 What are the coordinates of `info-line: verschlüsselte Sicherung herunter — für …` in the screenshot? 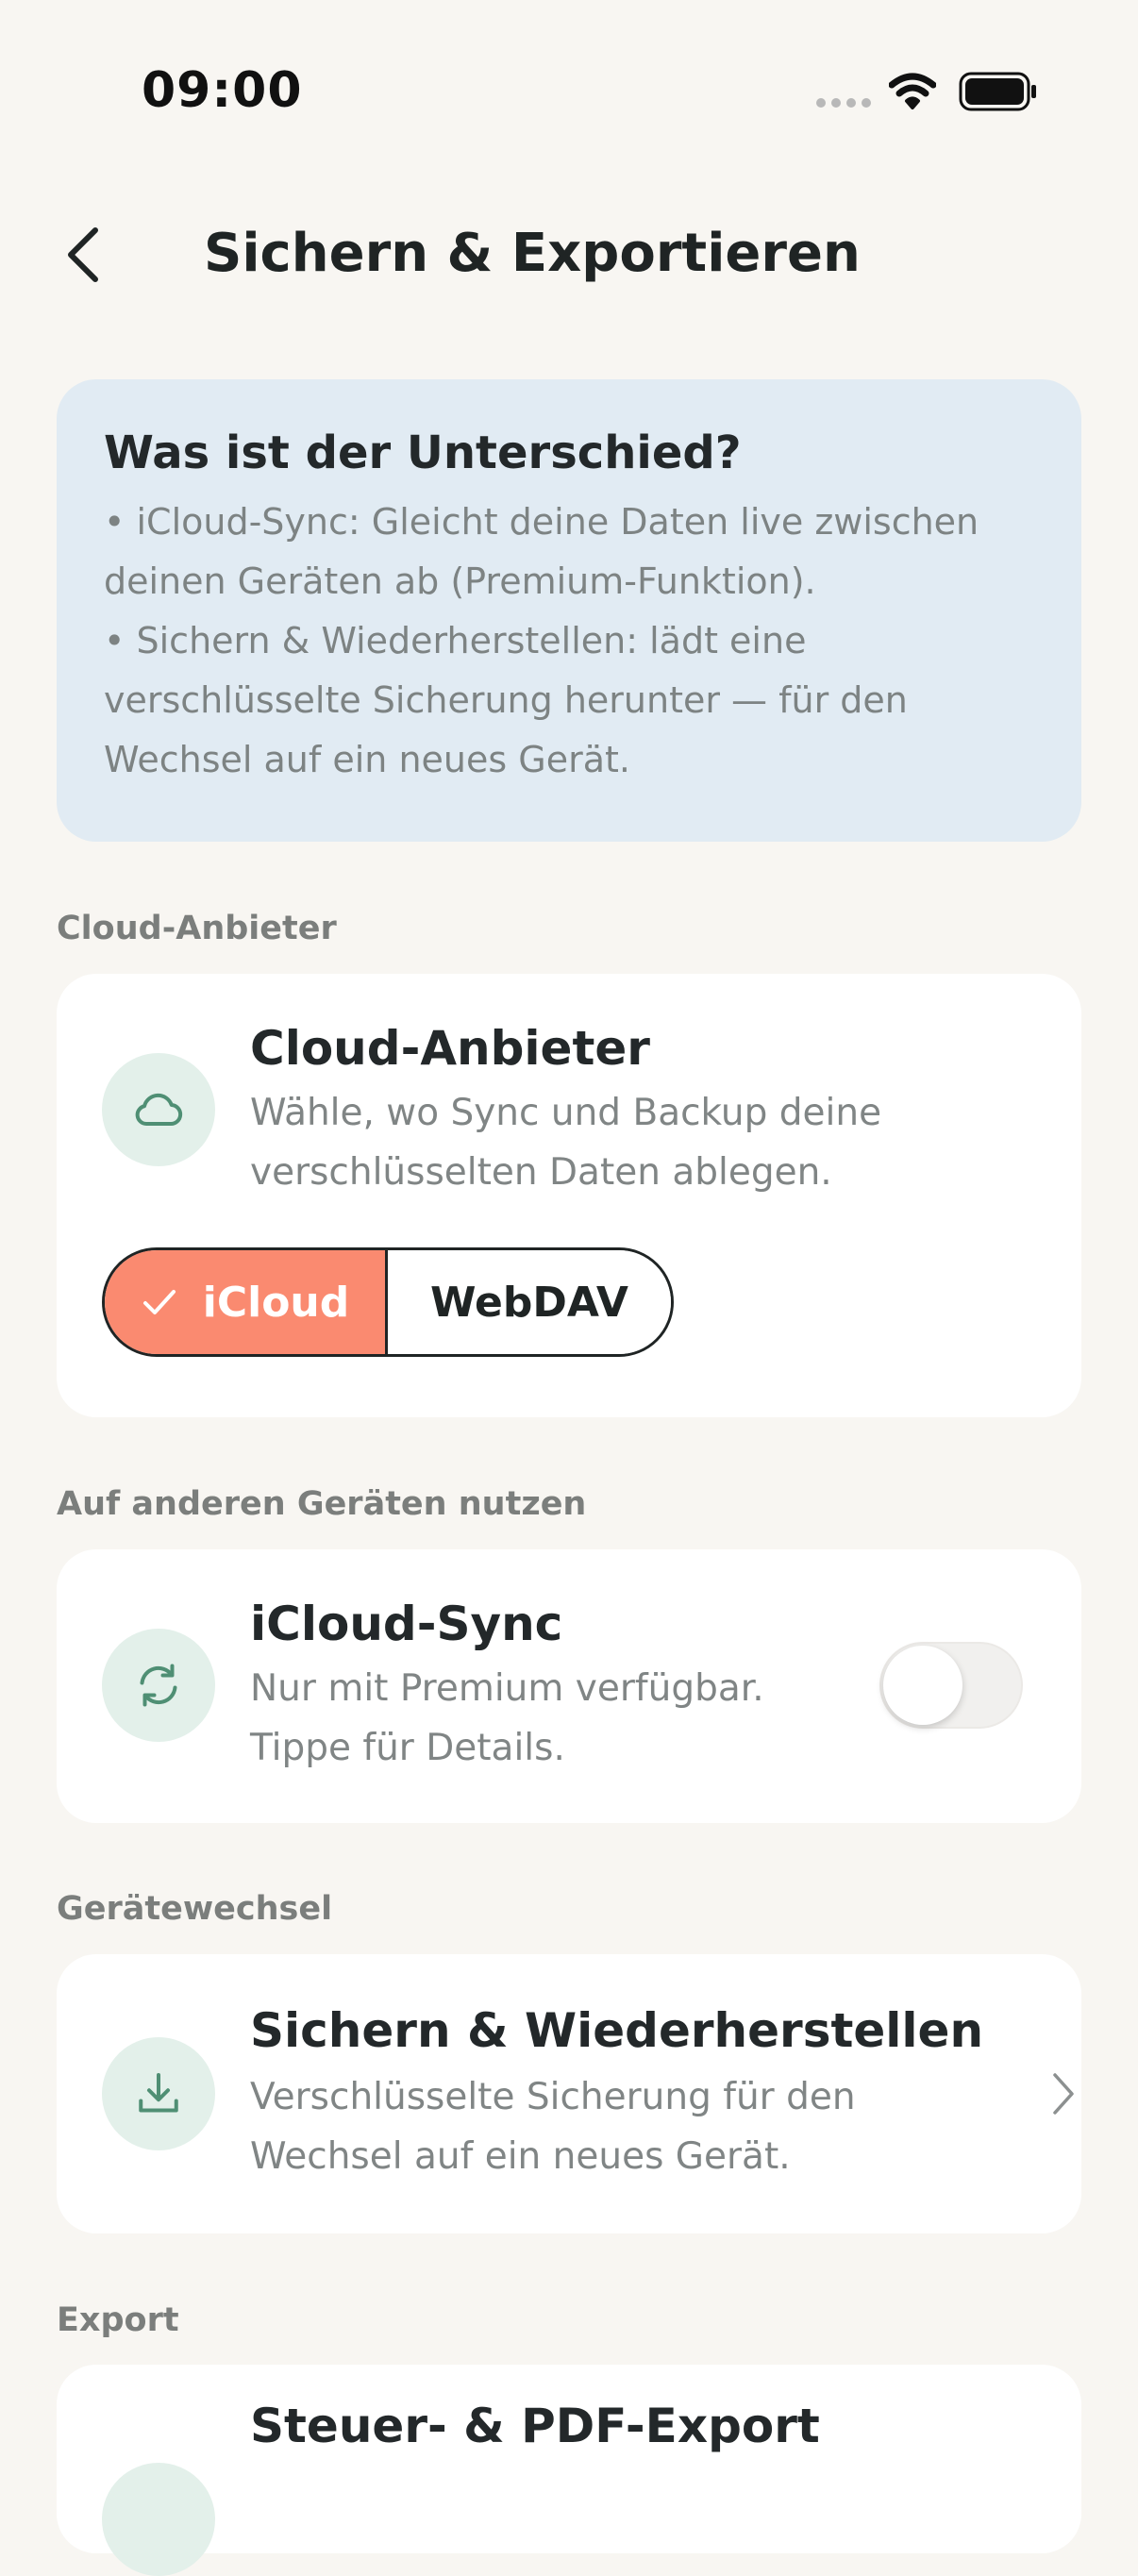 It's located at (506, 700).